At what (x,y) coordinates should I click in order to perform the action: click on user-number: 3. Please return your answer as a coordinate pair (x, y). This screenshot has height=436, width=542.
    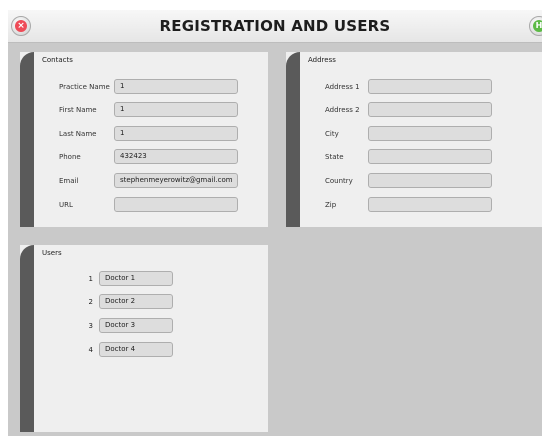
    Looking at the image, I should click on (90, 326).